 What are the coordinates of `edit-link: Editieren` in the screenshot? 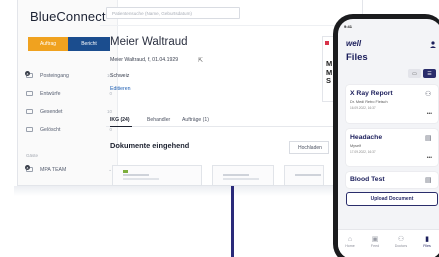 It's located at (120, 89).